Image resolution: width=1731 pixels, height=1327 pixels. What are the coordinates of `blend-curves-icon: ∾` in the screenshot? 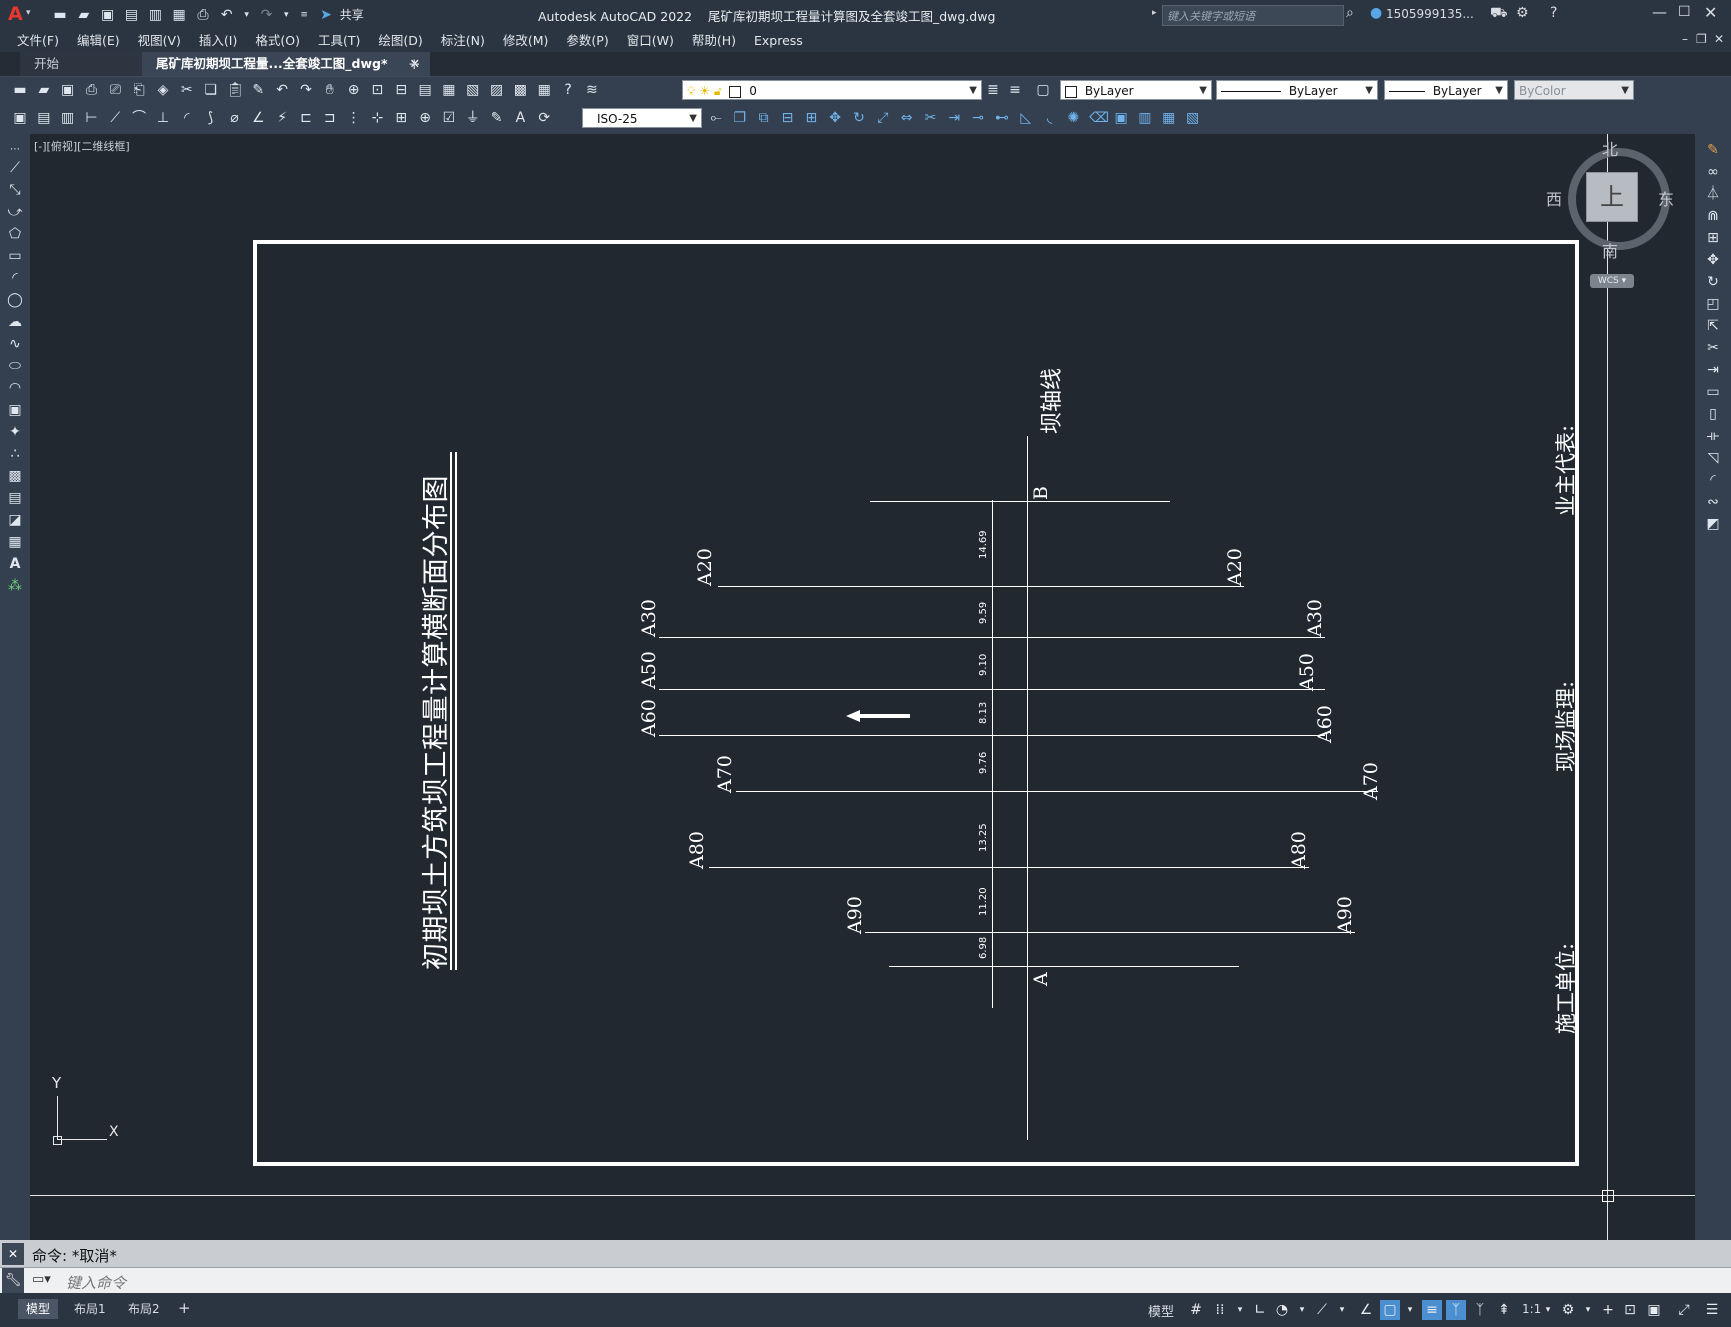 It's located at (1713, 503).